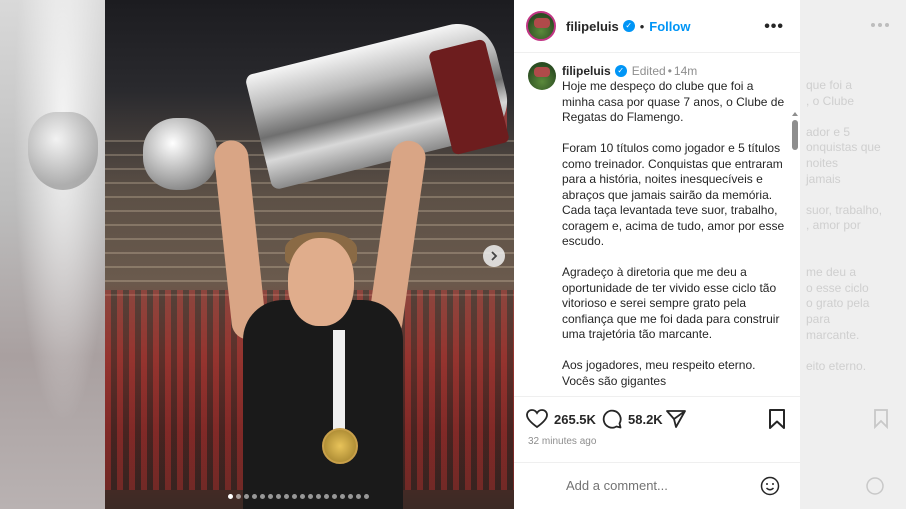 The width and height of the screenshot is (906, 509). Describe the element at coordinates (795, 135) in the screenshot. I see `scroll-thumb` at that location.